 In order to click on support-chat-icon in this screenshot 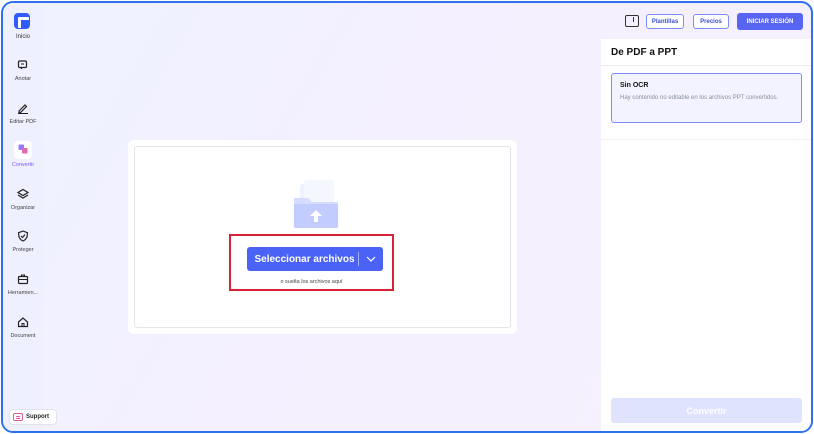, I will do `click(18, 417)`.